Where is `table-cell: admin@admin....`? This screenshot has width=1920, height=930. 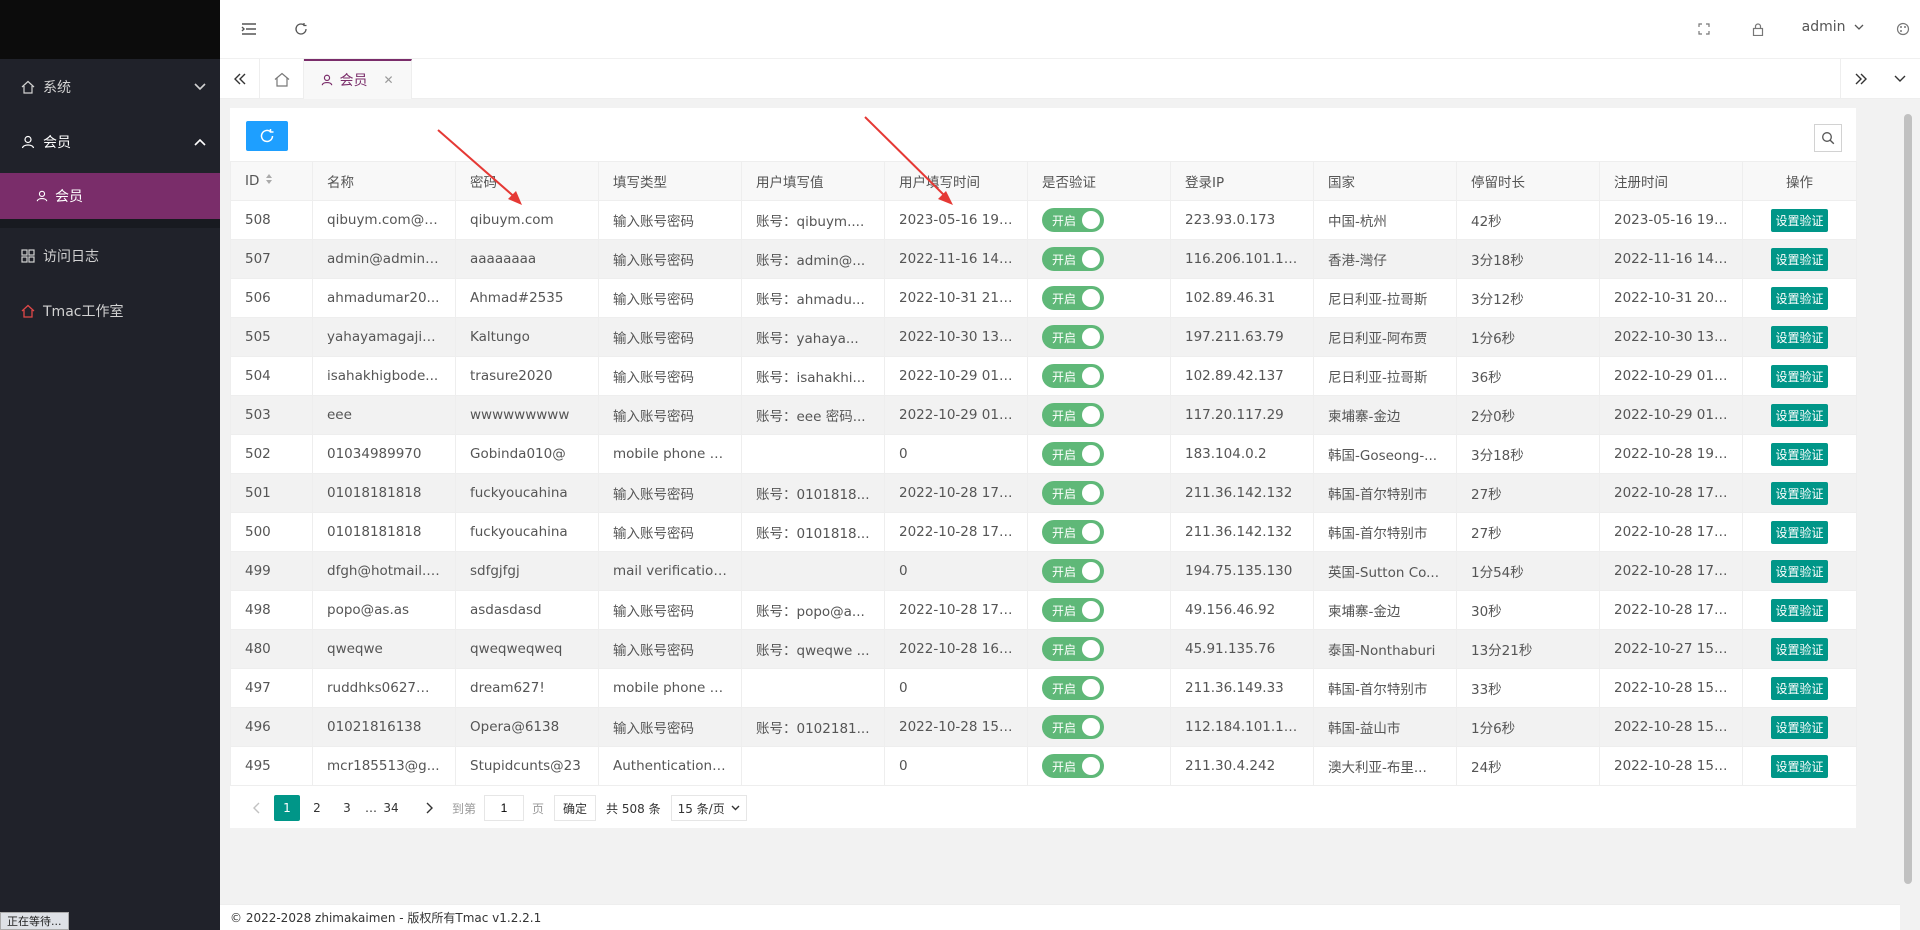
table-cell: admin@admin.... is located at coordinates (384, 259).